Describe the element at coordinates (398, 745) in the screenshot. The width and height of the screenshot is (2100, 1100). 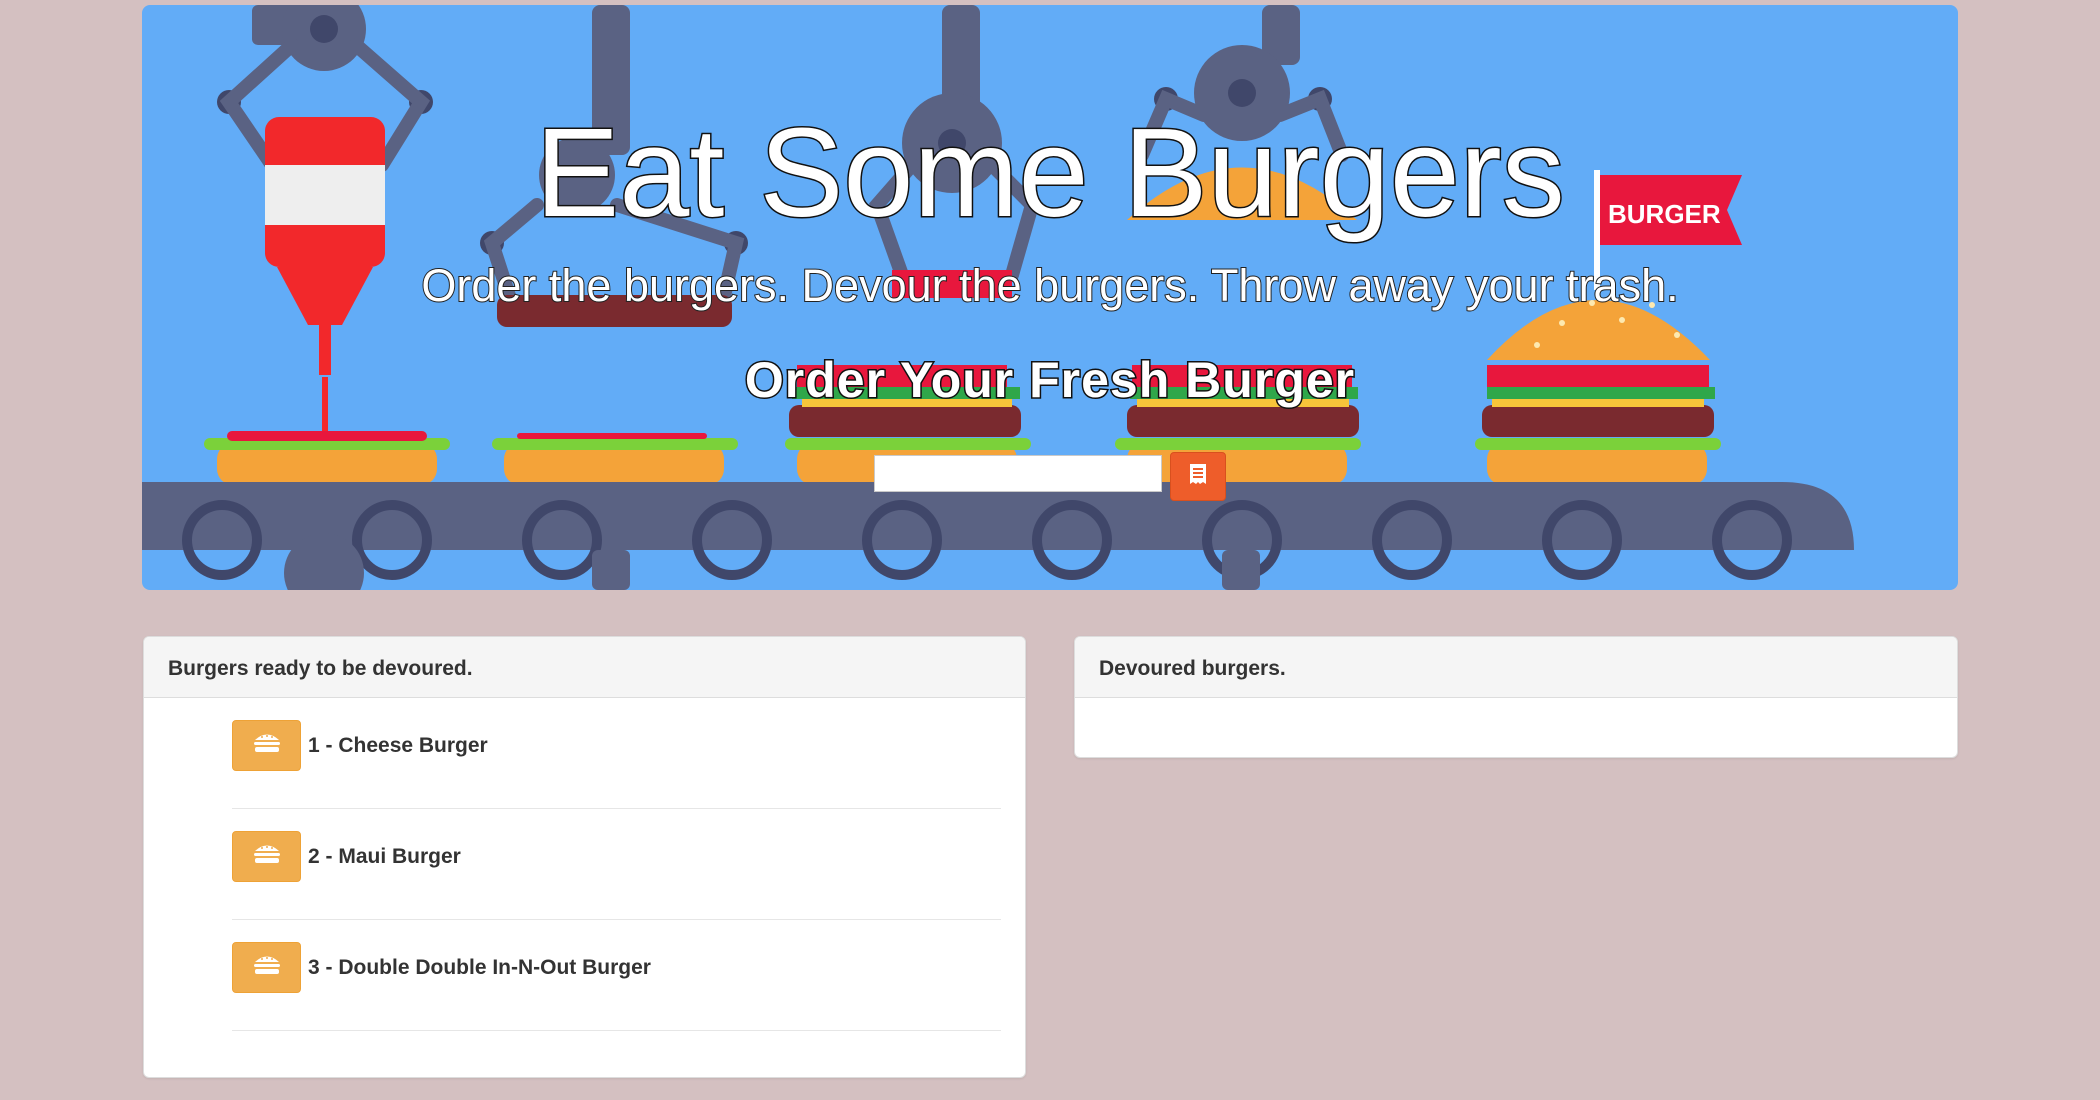
I see `burger-name: 1 - Cheese Burger` at that location.